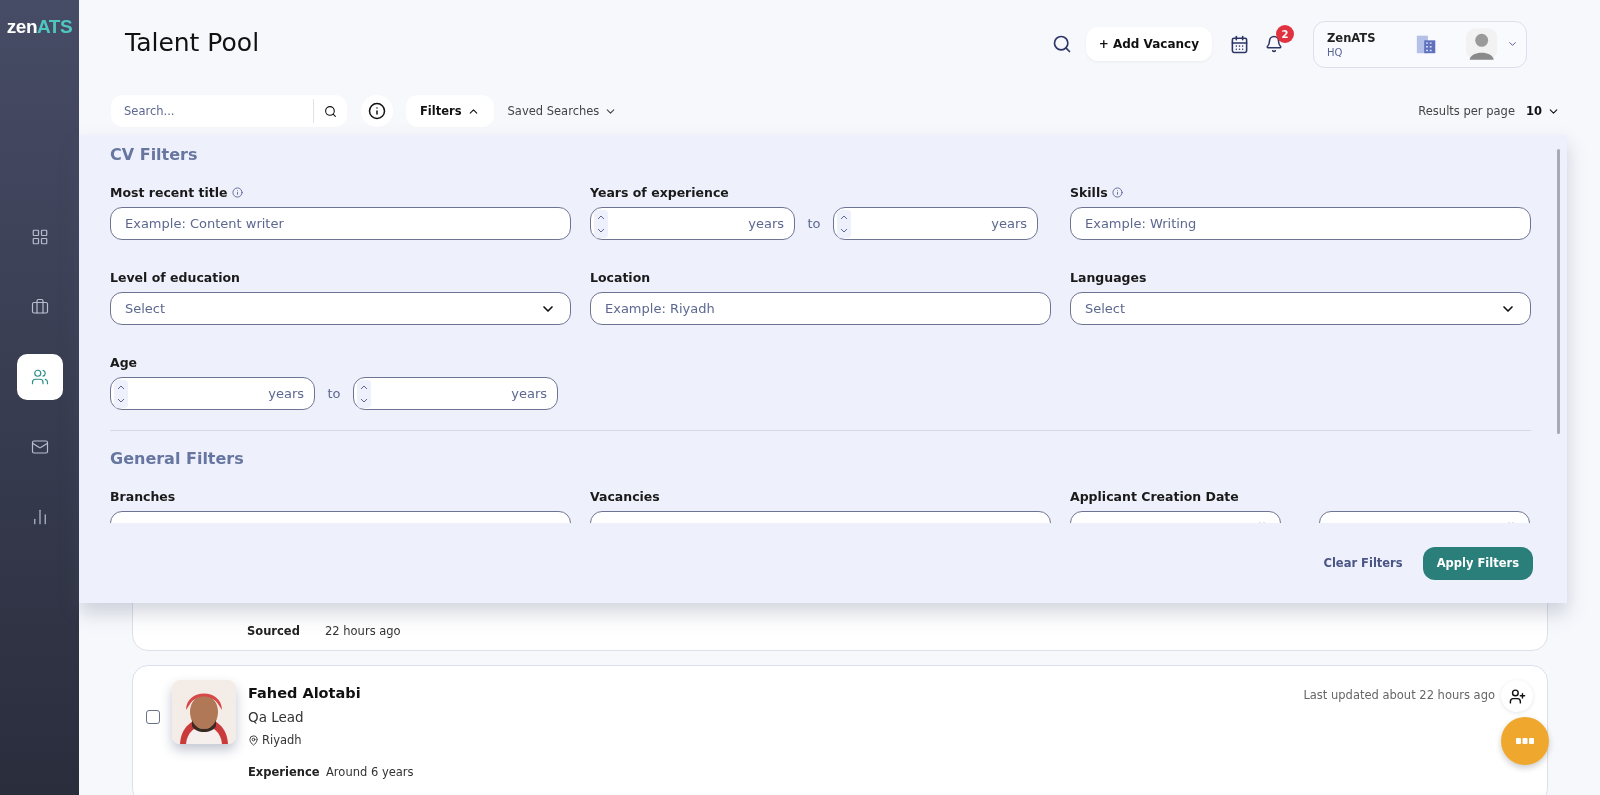 This screenshot has height=795, width=1600. Describe the element at coordinates (276, 717) in the screenshot. I see `candidate-title: Qa Lead` at that location.